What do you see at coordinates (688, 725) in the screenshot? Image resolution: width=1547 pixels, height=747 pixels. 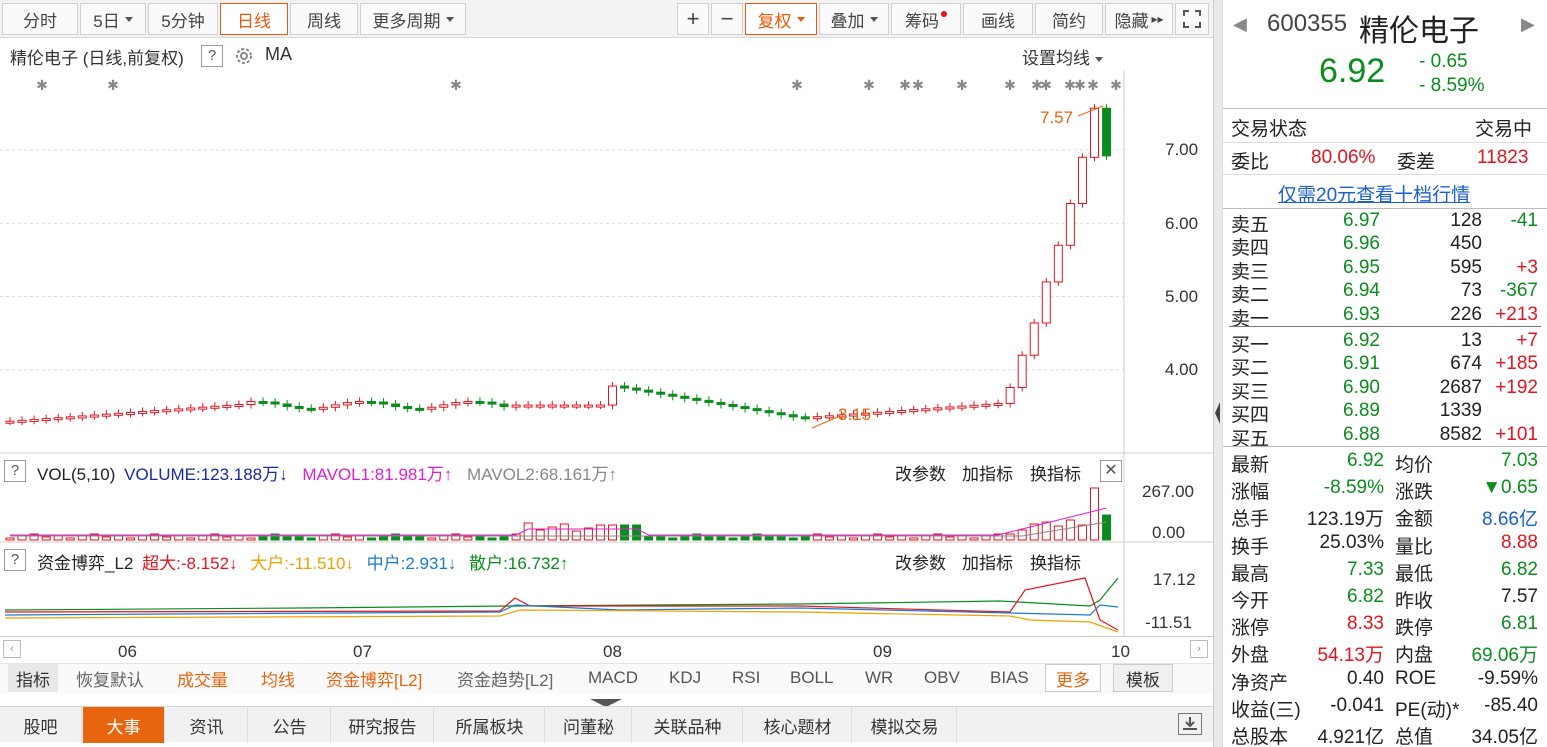 I see `tab-related: 关联品种` at bounding box center [688, 725].